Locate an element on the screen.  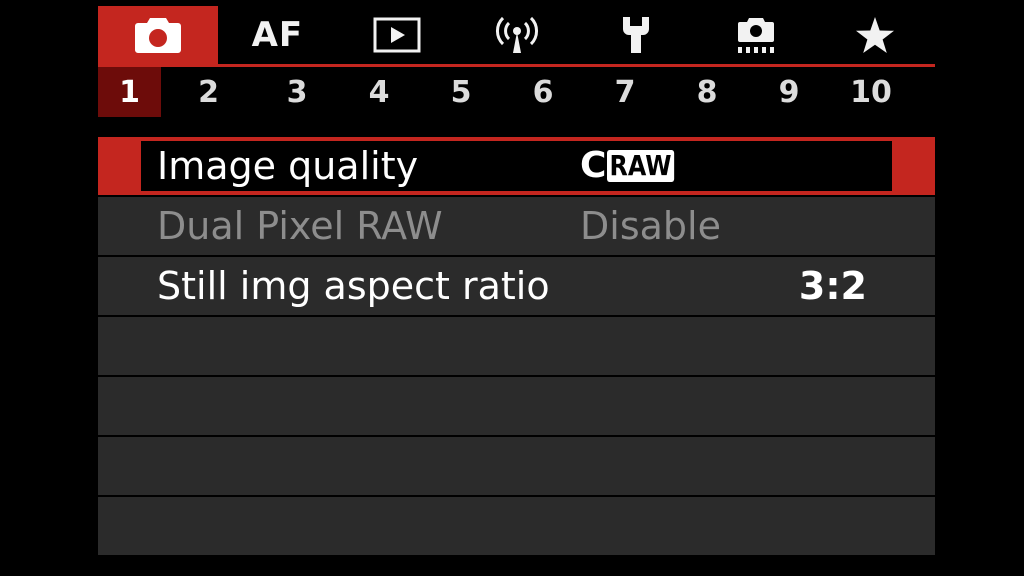
tab-custom is located at coordinates (756, 35).